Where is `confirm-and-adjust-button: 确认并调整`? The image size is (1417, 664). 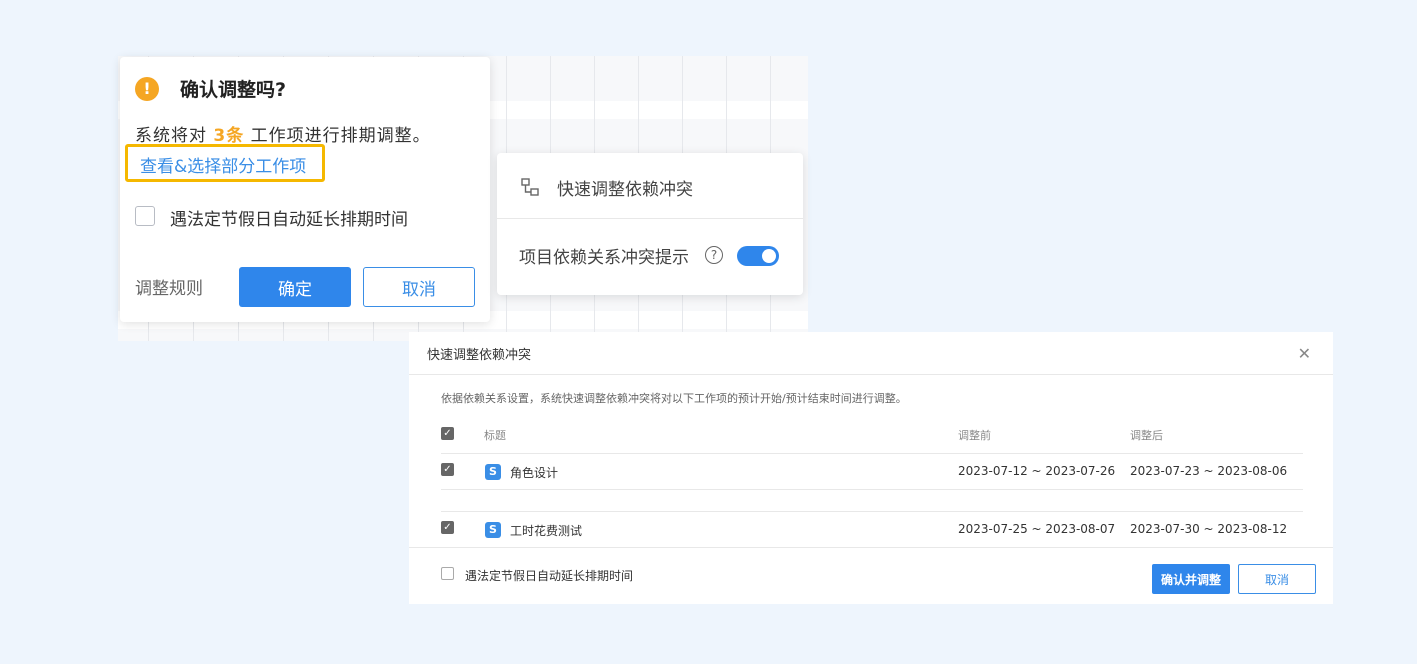 confirm-and-adjust-button: 确认并调整 is located at coordinates (1191, 579).